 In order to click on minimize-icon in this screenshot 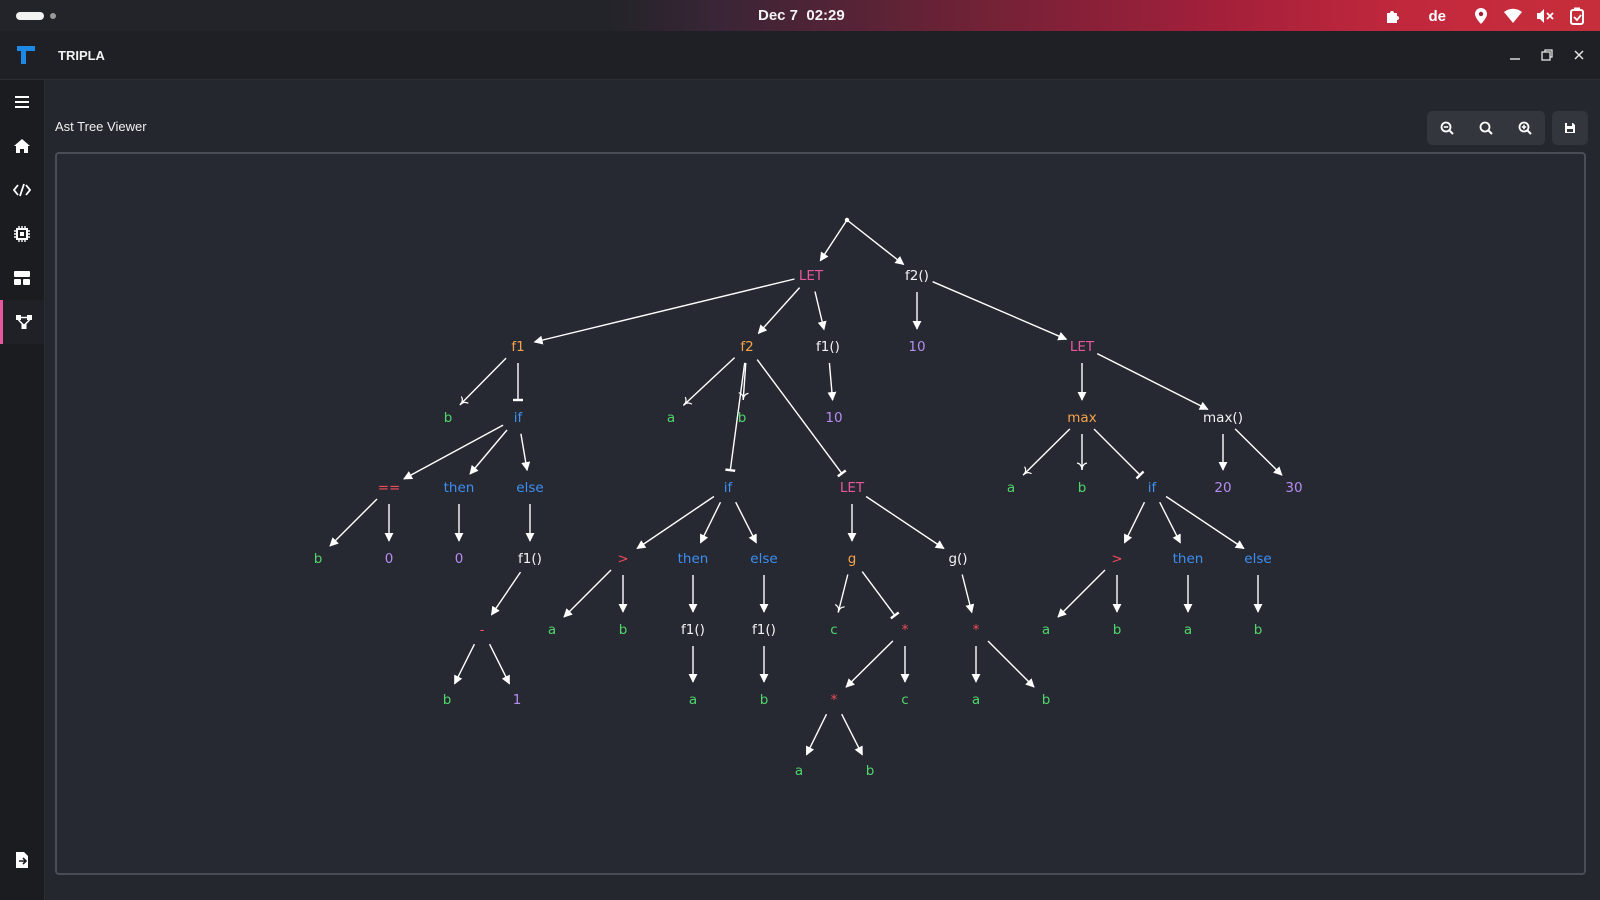, I will do `click(1515, 59)`.